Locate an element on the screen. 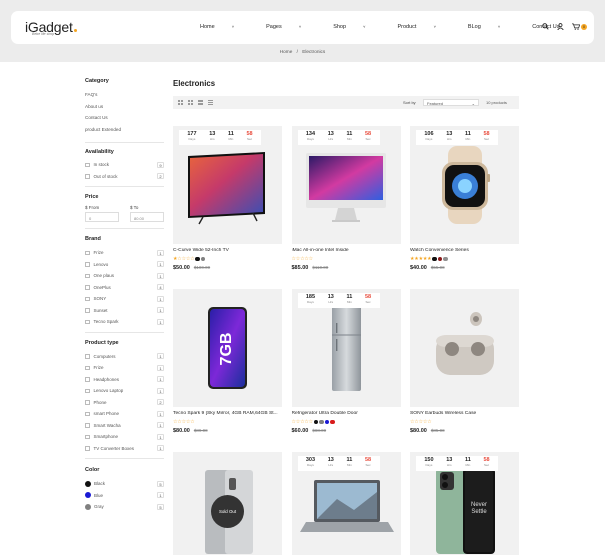 The height and width of the screenshot is (555, 605). product-card: Sold Out is located at coordinates (227, 503).